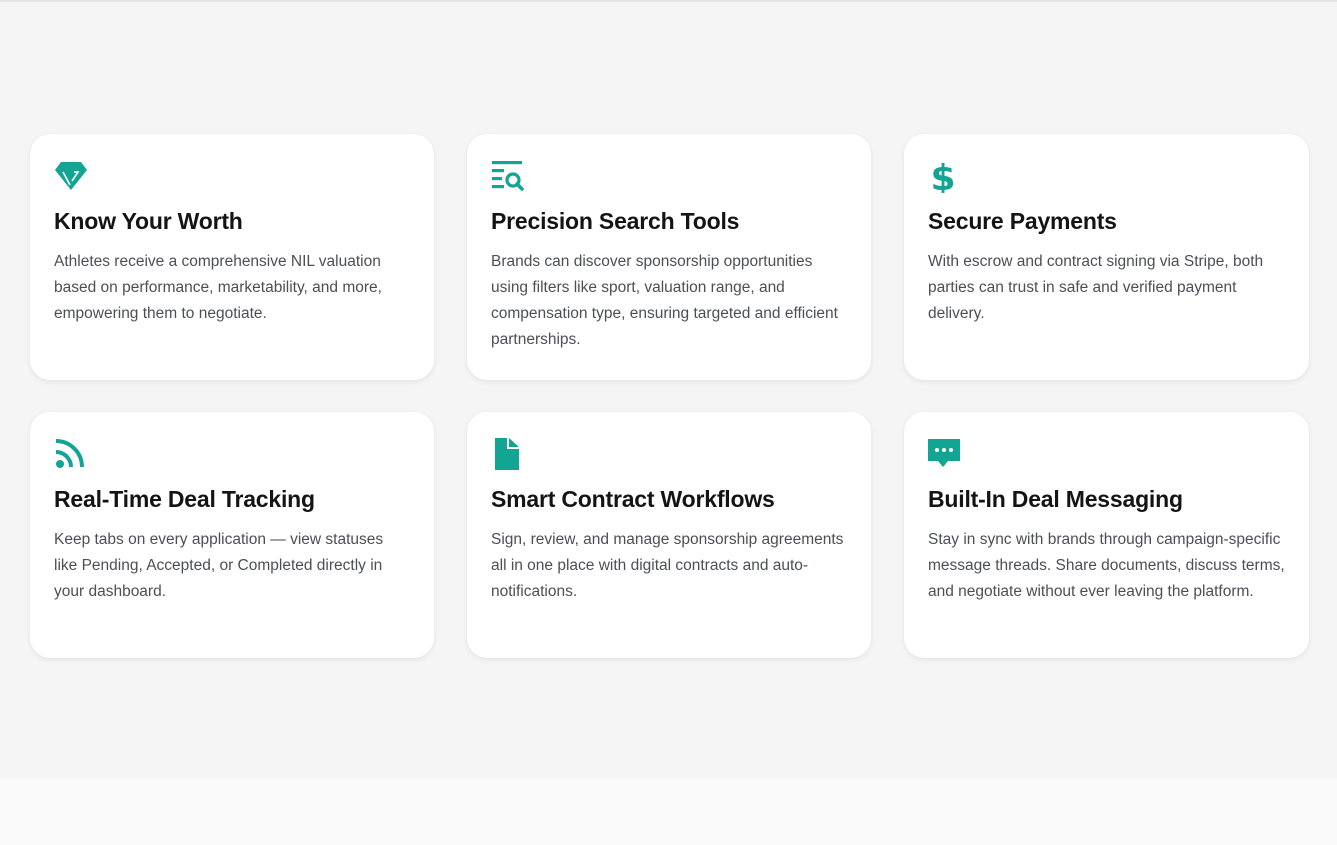 This screenshot has height=845, width=1337. What do you see at coordinates (633, 499) in the screenshot?
I see `feature-title: Smart Contract Workflows` at bounding box center [633, 499].